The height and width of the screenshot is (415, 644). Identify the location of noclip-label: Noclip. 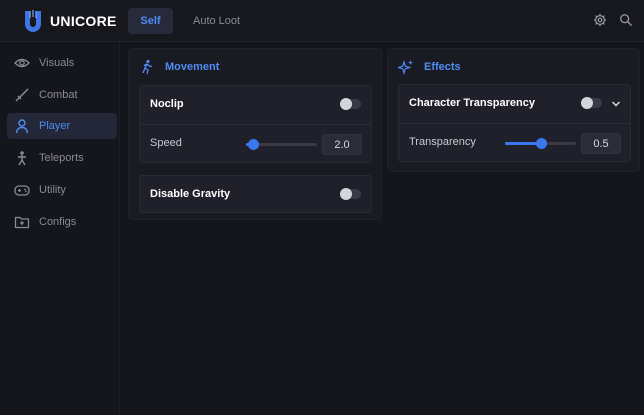
(167, 104).